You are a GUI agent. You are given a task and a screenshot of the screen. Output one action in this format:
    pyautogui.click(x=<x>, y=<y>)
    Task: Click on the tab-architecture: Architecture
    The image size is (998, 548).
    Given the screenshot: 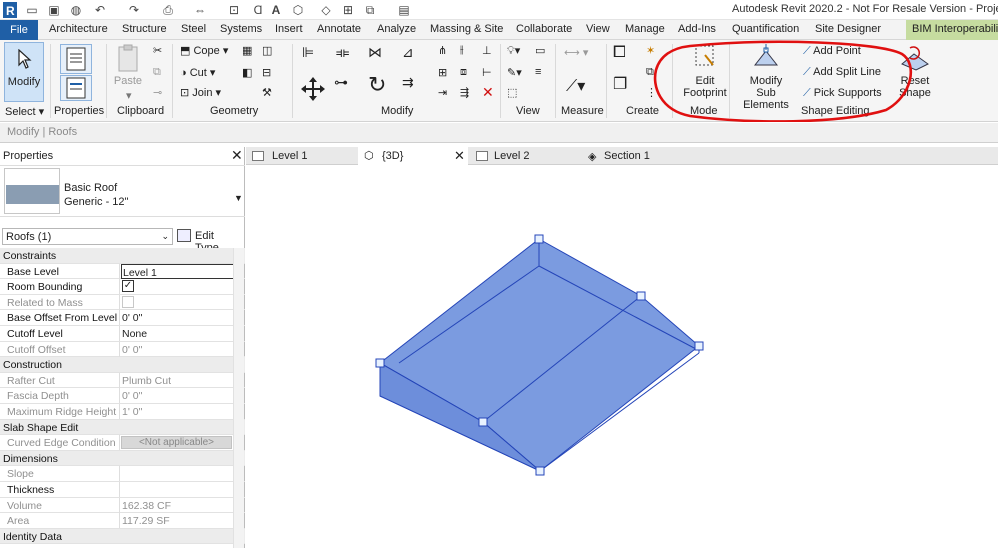 What is the action you would take?
    pyautogui.click(x=78, y=29)
    